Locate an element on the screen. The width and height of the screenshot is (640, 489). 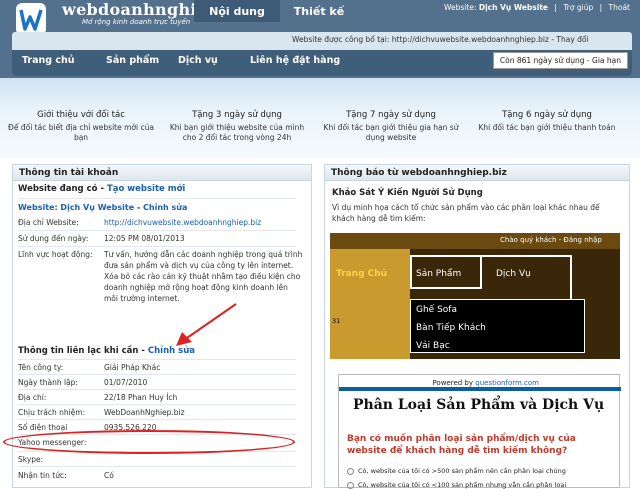
img-sub-fabric: Vải Bạc is located at coordinates (433, 346).